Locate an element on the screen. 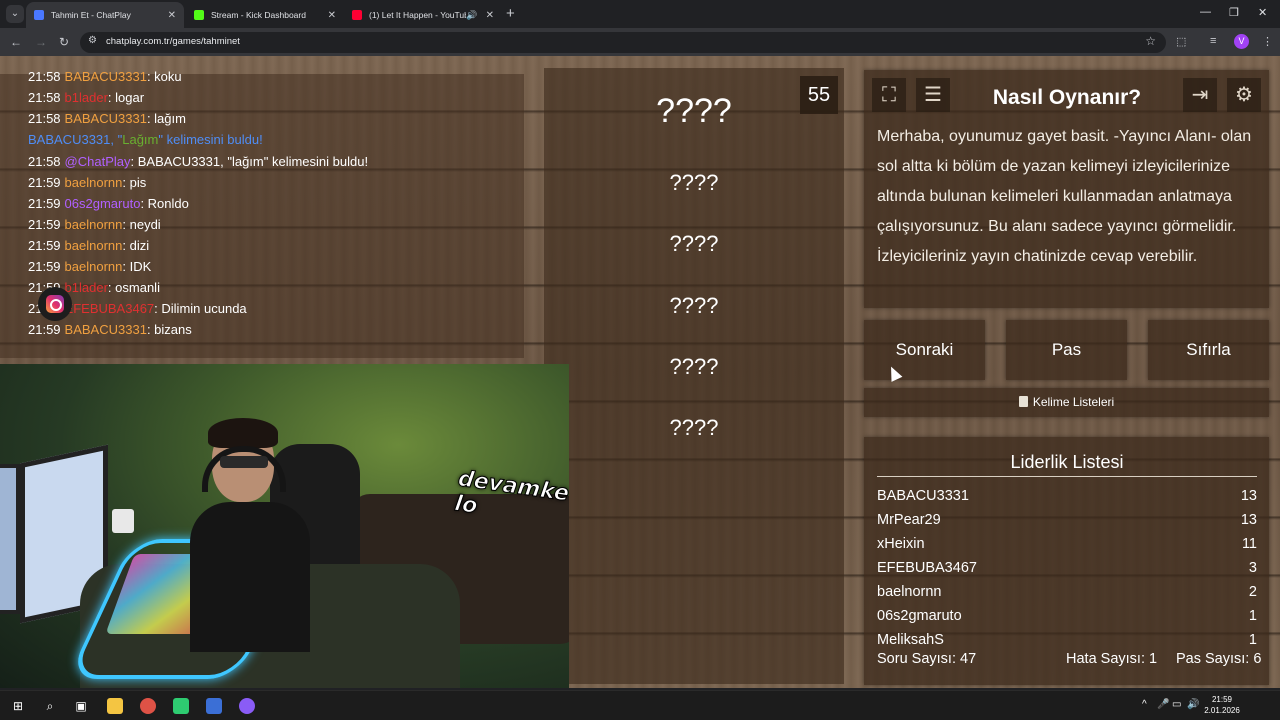  chat-message: 21:59 06s2gmaruto: Ronldo is located at coordinates (108, 203).